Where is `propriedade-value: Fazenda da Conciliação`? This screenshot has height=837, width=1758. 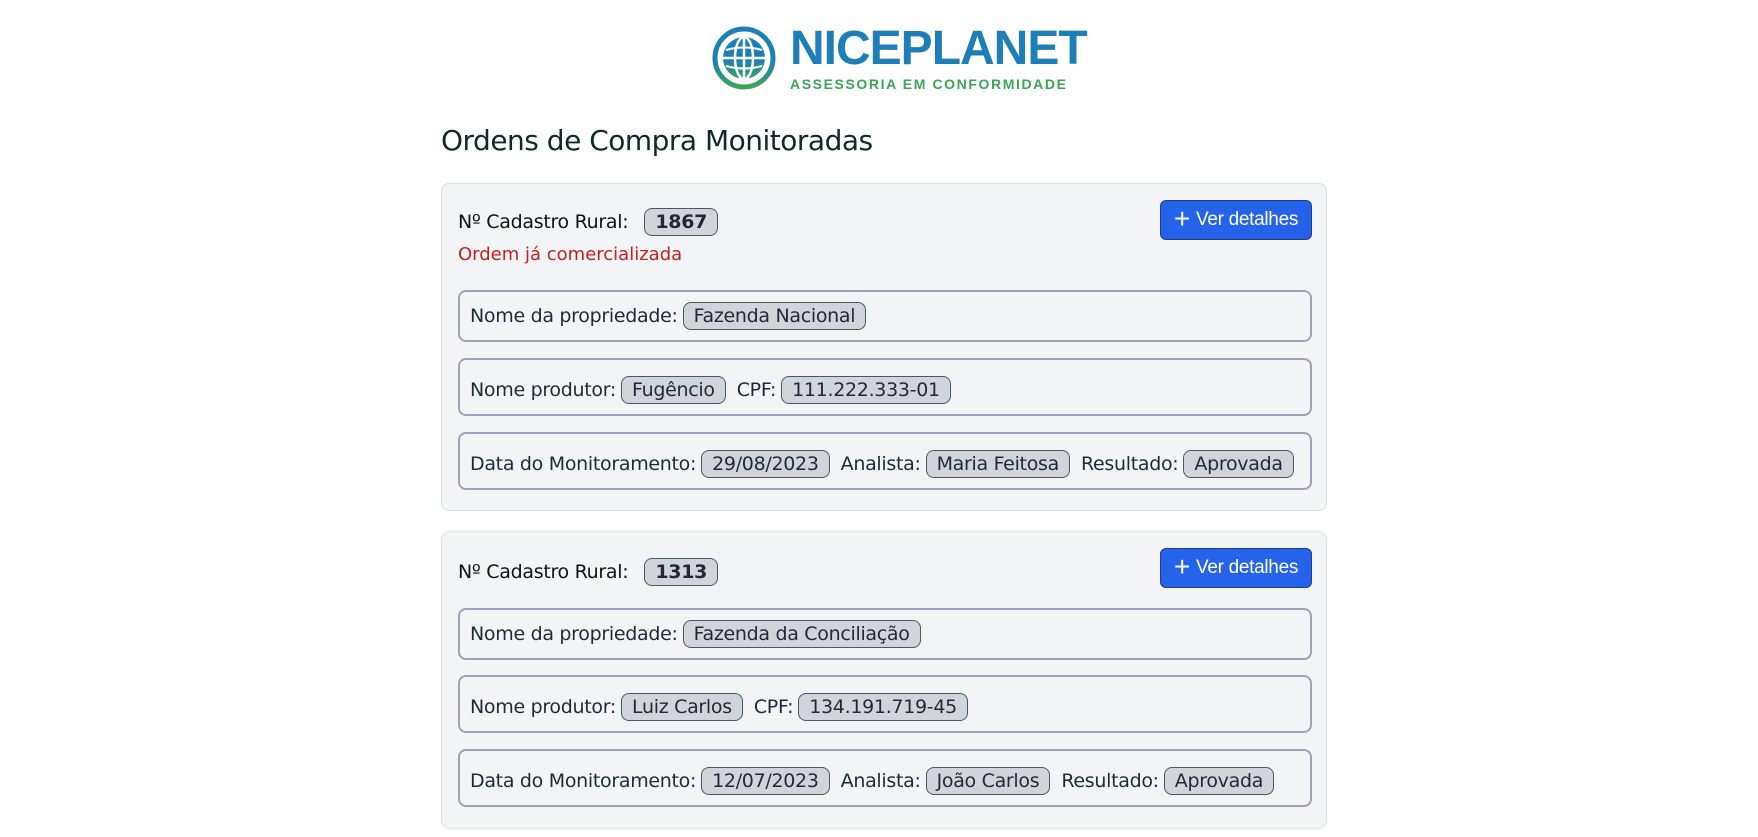 propriedade-value: Fazenda da Conciliação is located at coordinates (801, 634).